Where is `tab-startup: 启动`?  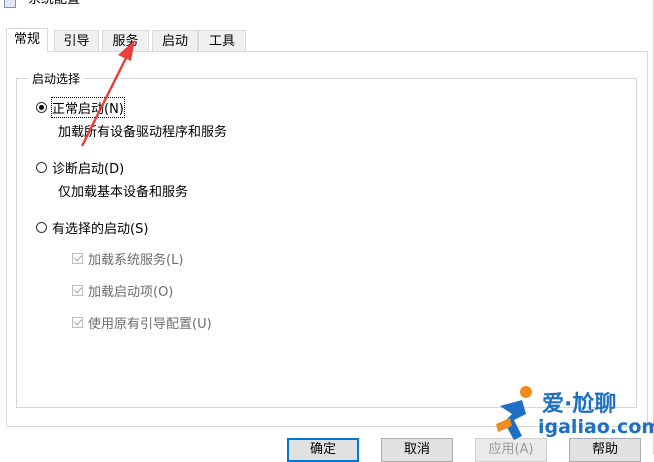
tab-startup: 启动 is located at coordinates (175, 40).